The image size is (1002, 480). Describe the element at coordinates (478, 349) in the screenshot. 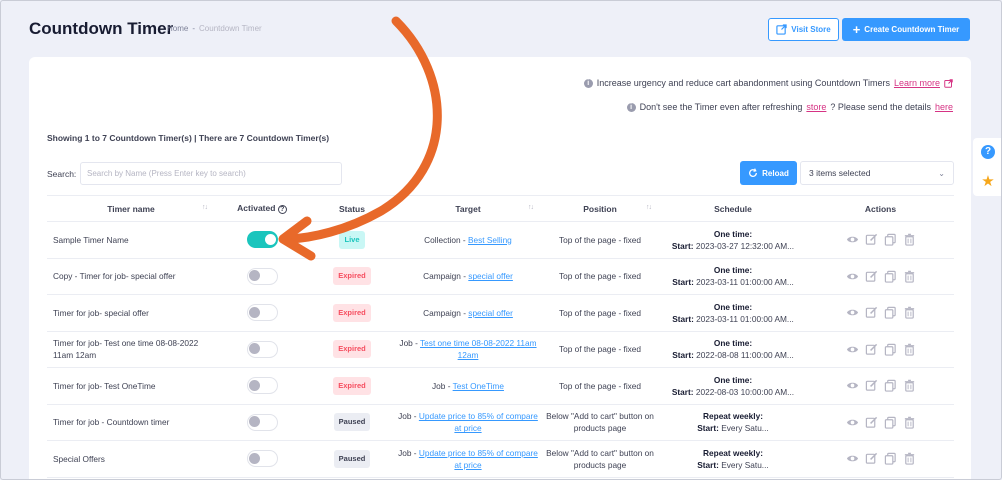

I see `target-link: Test one time 08-08-2022 11am 12am` at that location.